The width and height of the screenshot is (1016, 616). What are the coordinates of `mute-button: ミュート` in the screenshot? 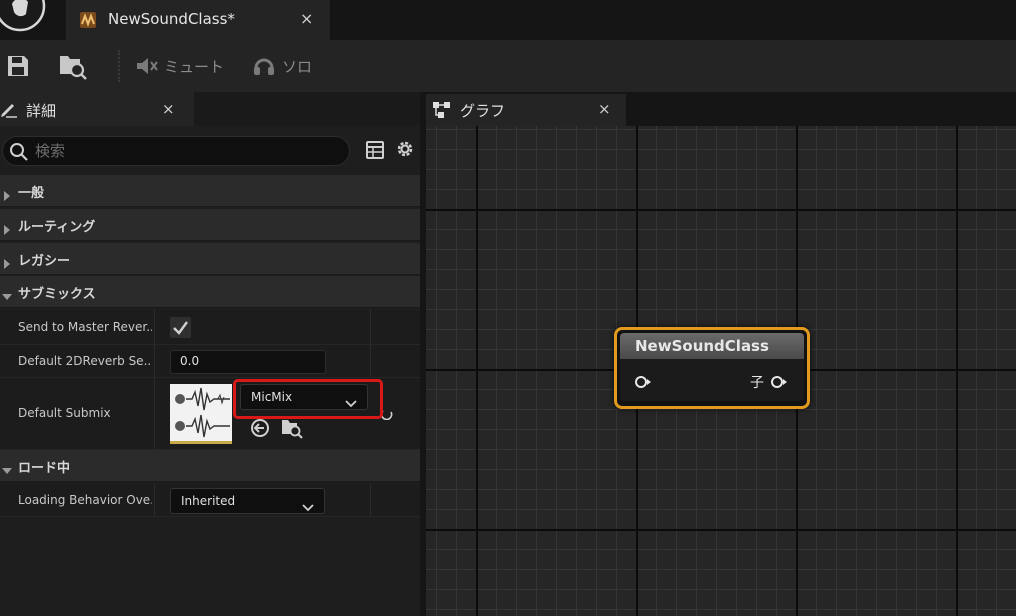 It's located at (179, 66).